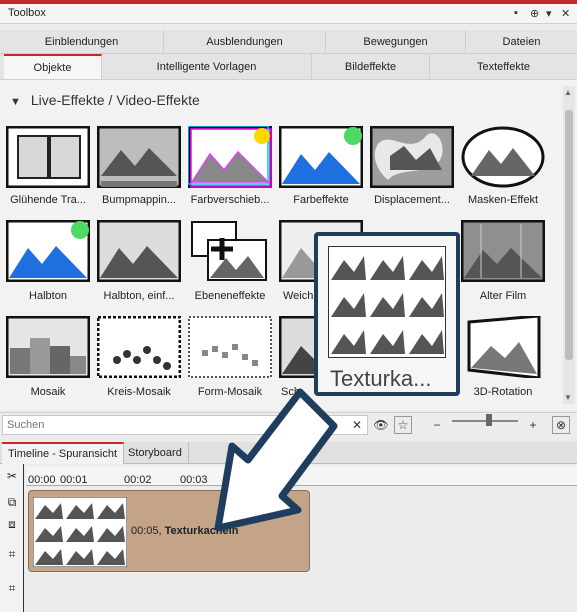  I want to click on effect-tile-gluehende-transparenz, so click(48, 157).